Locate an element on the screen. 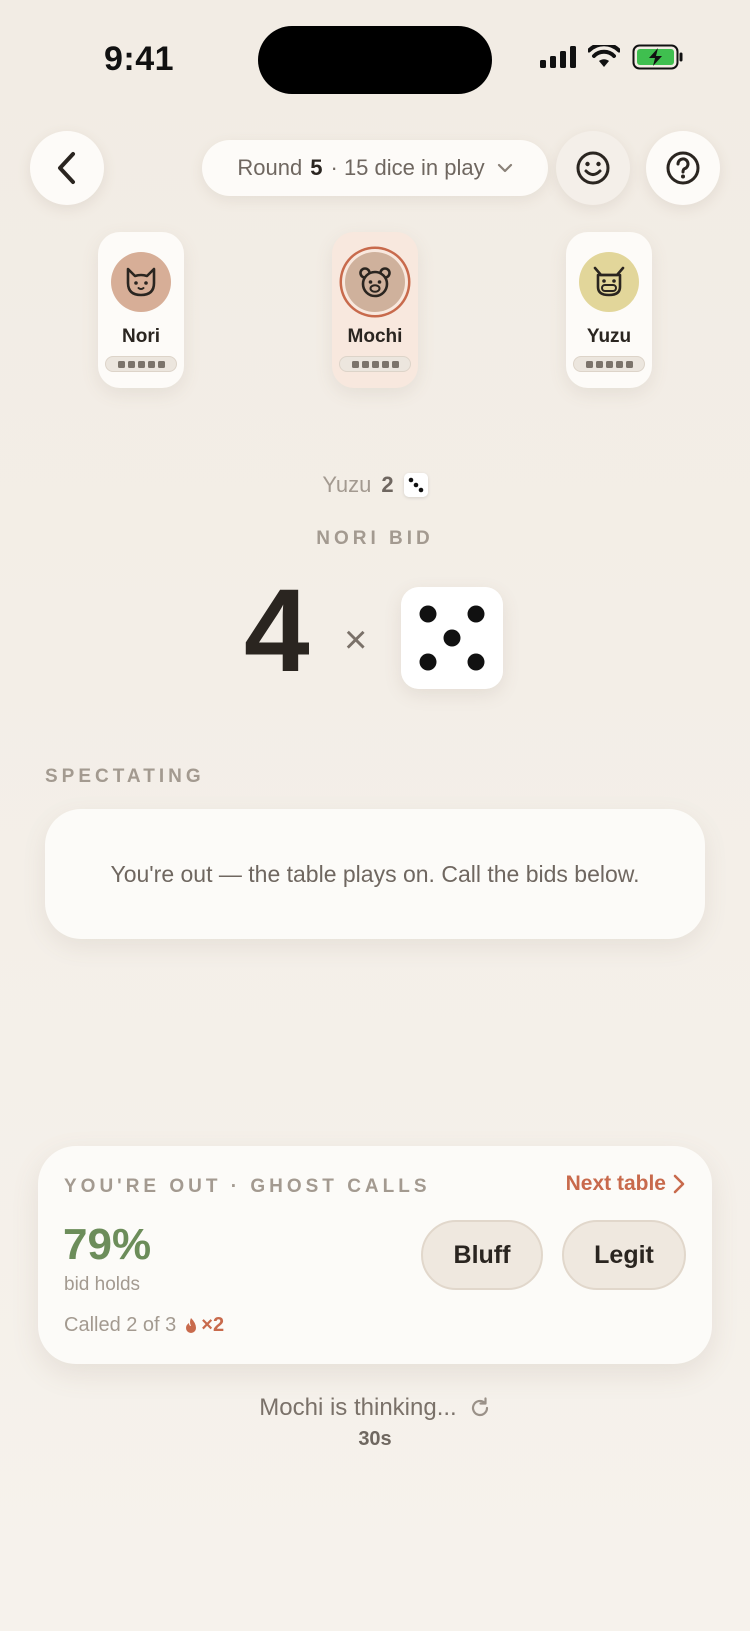 The height and width of the screenshot is (1631, 750). help-button is located at coordinates (683, 168).